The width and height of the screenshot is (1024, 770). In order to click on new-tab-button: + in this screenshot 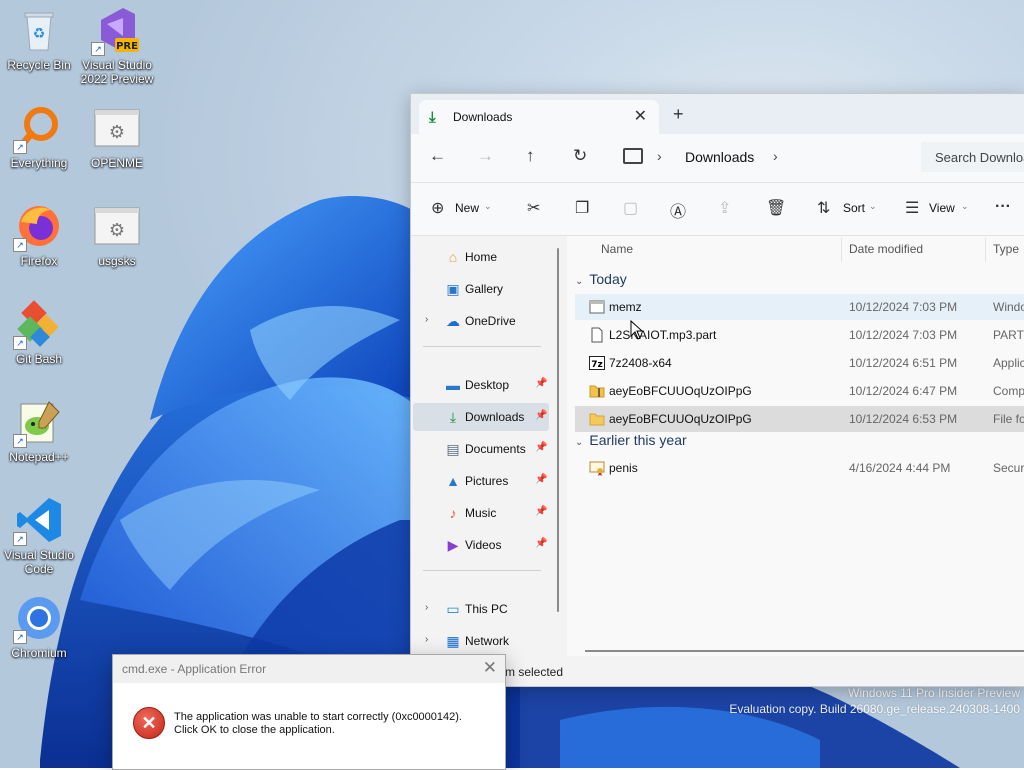, I will do `click(678, 114)`.